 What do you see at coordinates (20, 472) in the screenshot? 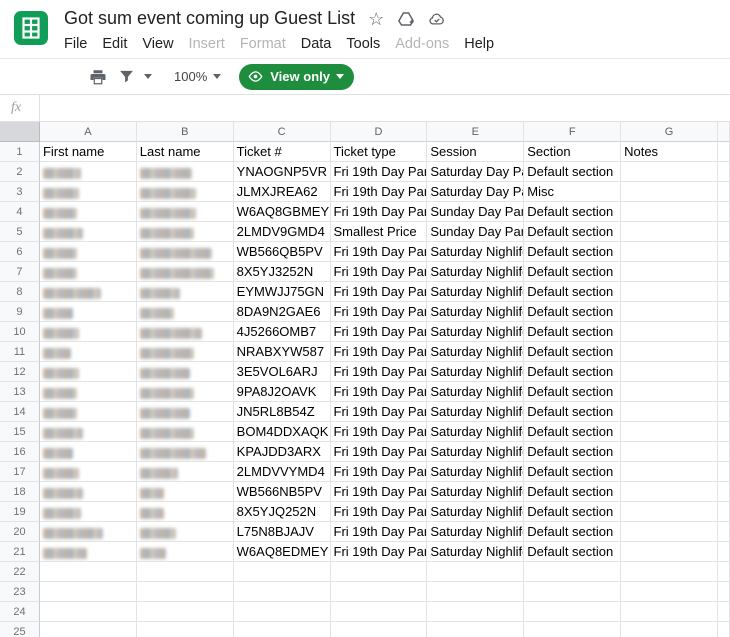
I see `row-number: 17` at bounding box center [20, 472].